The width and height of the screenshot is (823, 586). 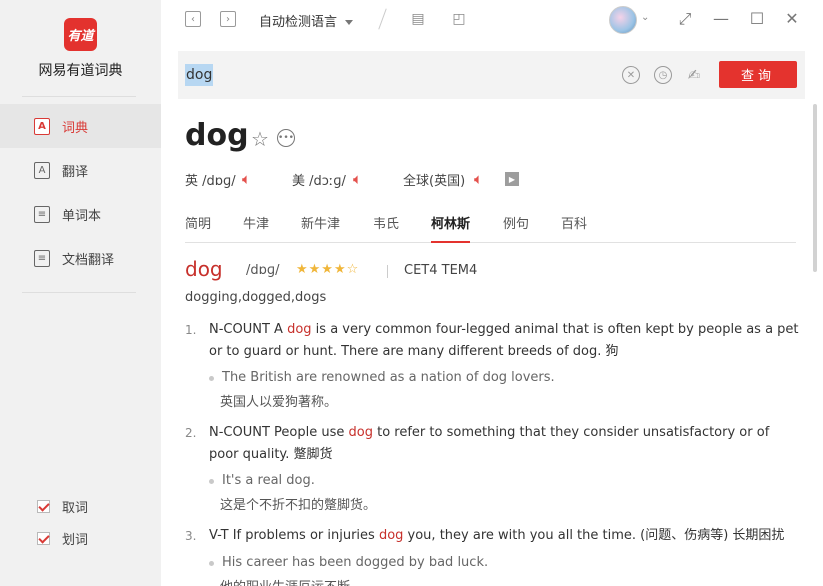 I want to click on divider, so click(x=387, y=271).